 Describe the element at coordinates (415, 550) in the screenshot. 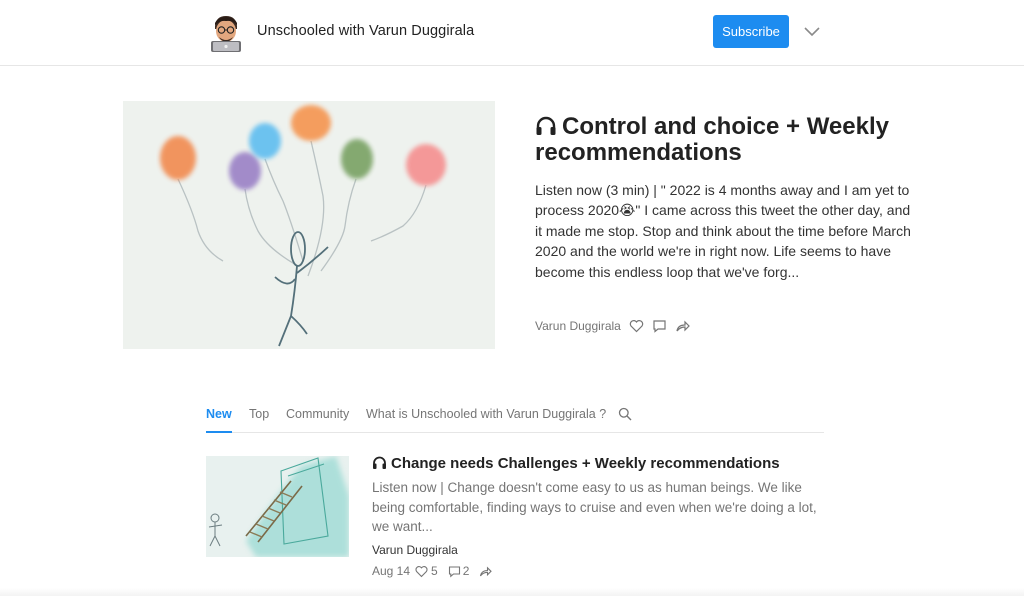

I see `post-author: Varun Duggirala` at that location.